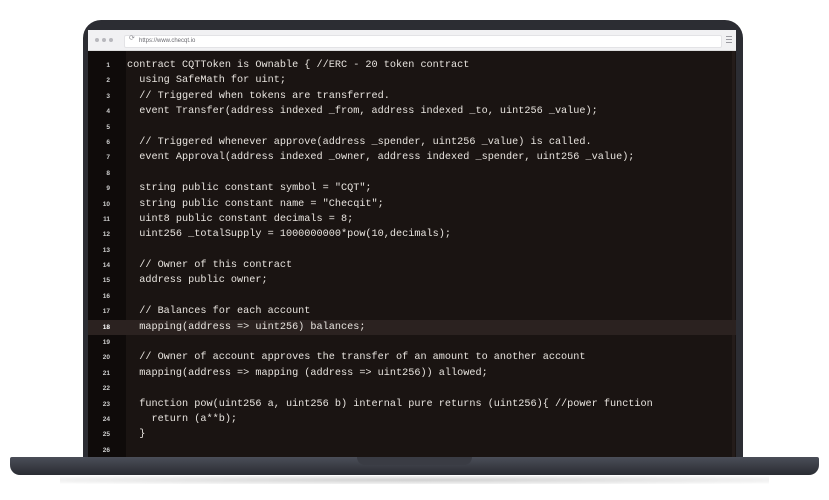 The width and height of the screenshot is (829, 500). I want to click on line-number: 25, so click(106, 435).